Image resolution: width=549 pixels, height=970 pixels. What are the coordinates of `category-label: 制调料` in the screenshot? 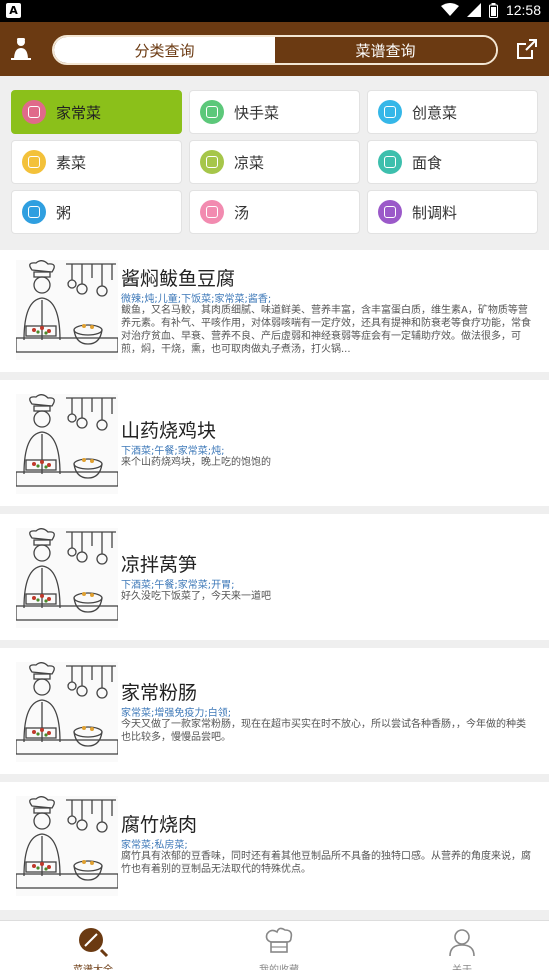 It's located at (435, 212).